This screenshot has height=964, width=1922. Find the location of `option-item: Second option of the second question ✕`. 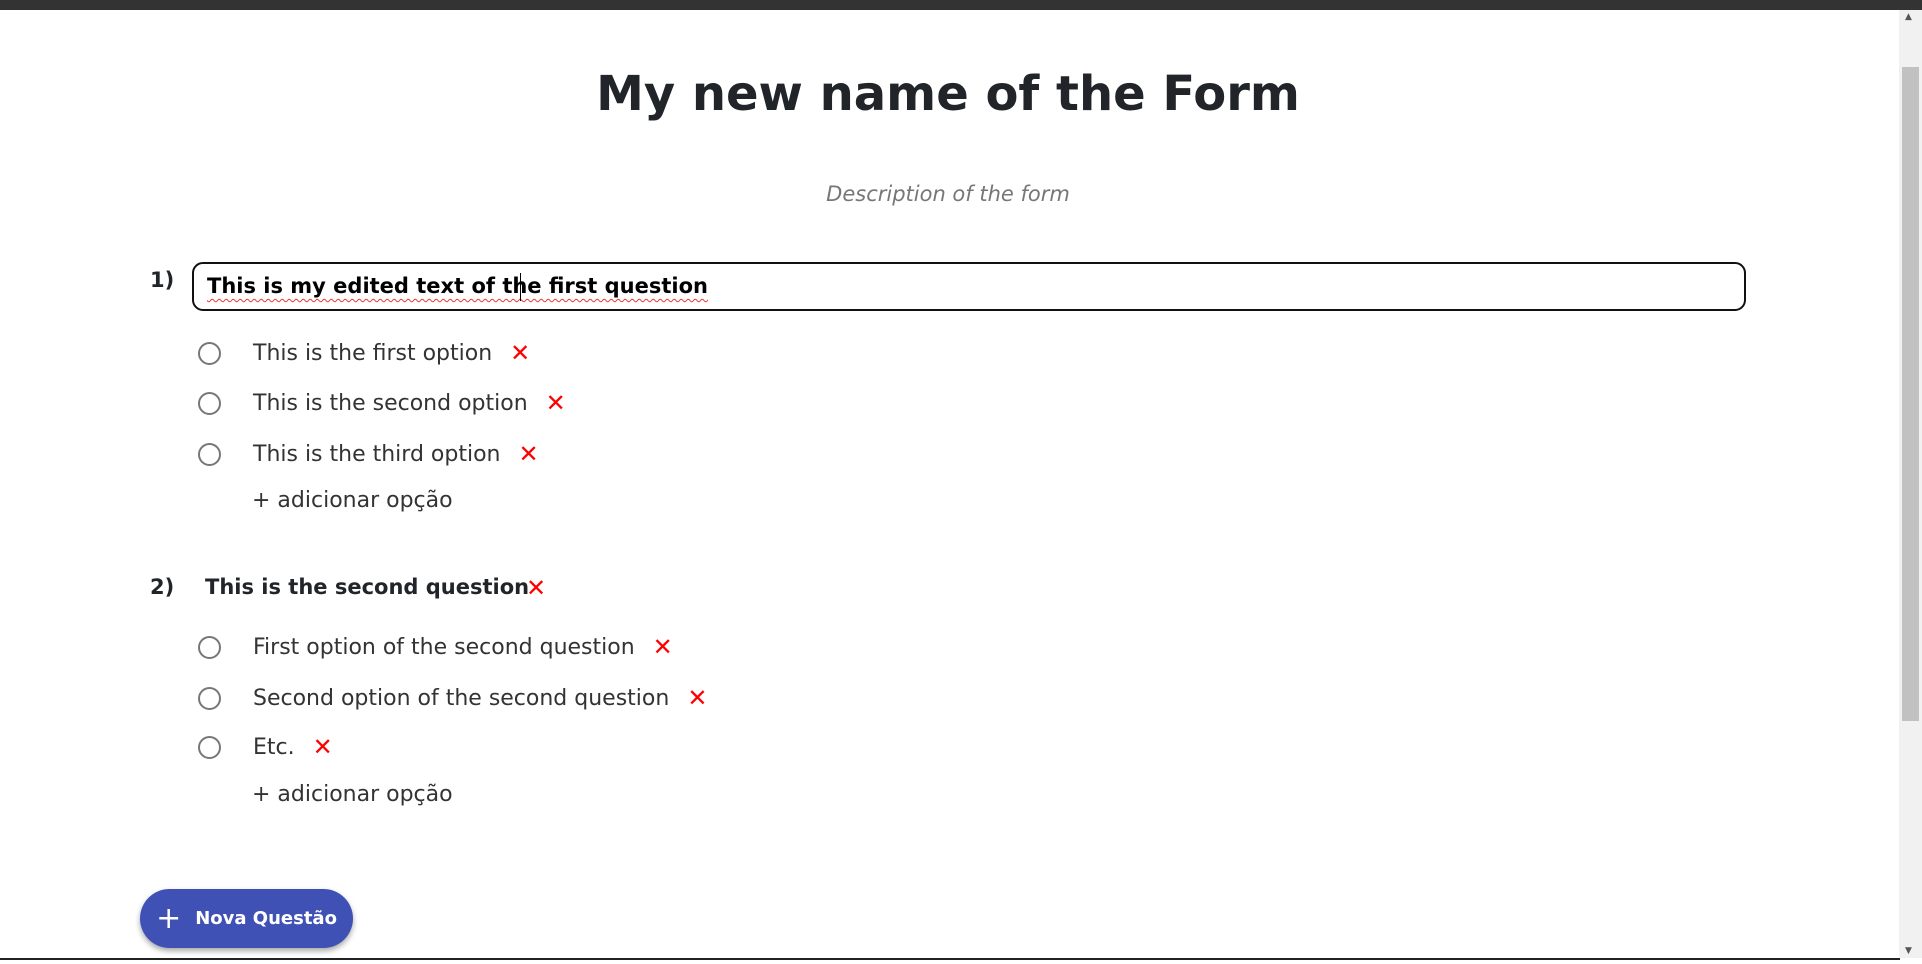

option-item: Second option of the second question ✕ is located at coordinates (452, 698).